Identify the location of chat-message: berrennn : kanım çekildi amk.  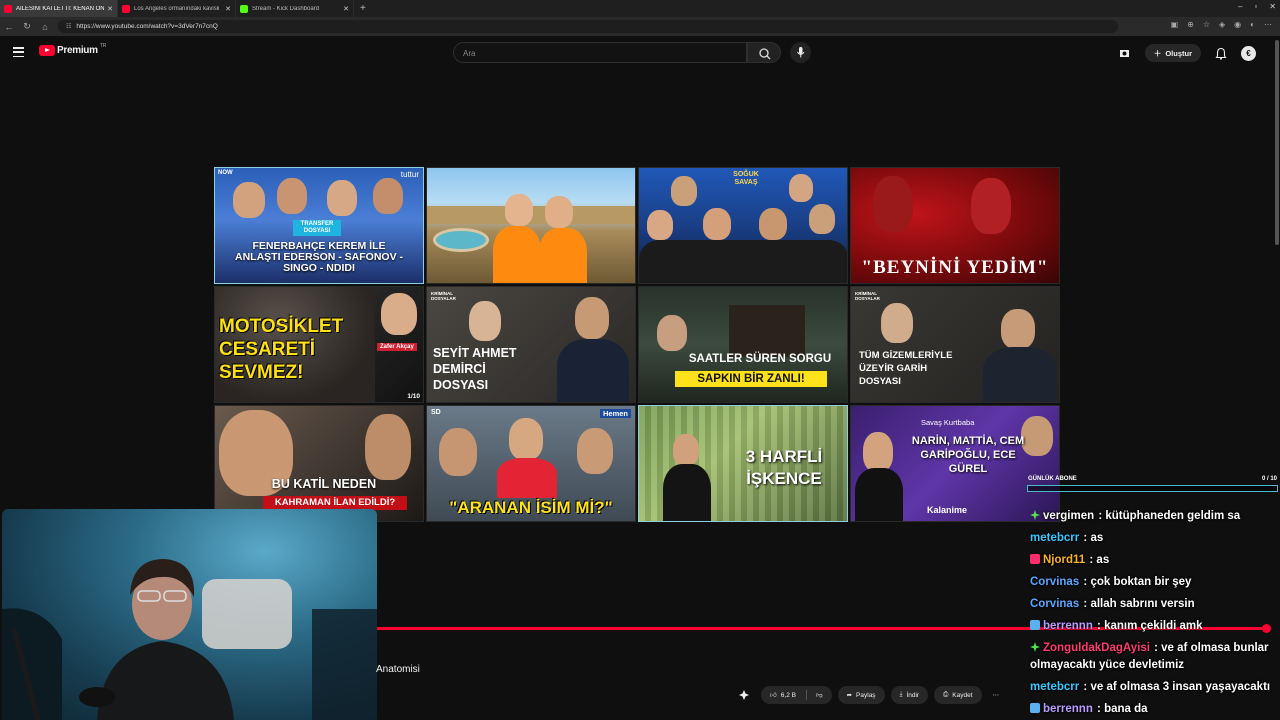
(1153, 626).